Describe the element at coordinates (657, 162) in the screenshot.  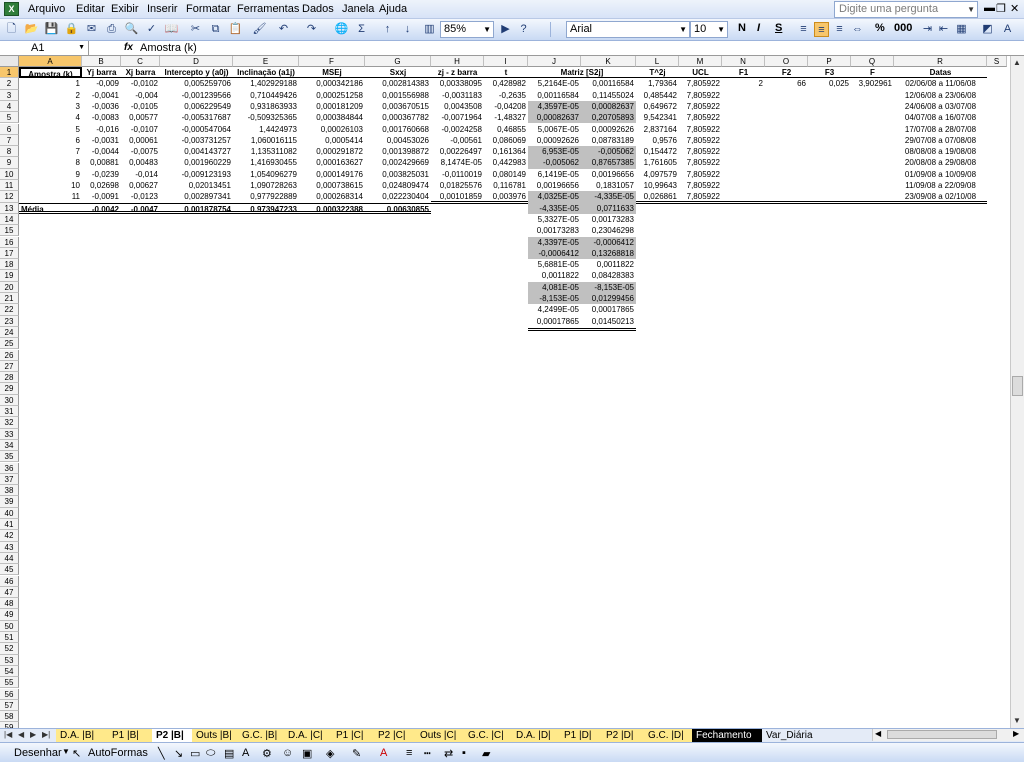
I see `cell-l: 1,761605` at that location.